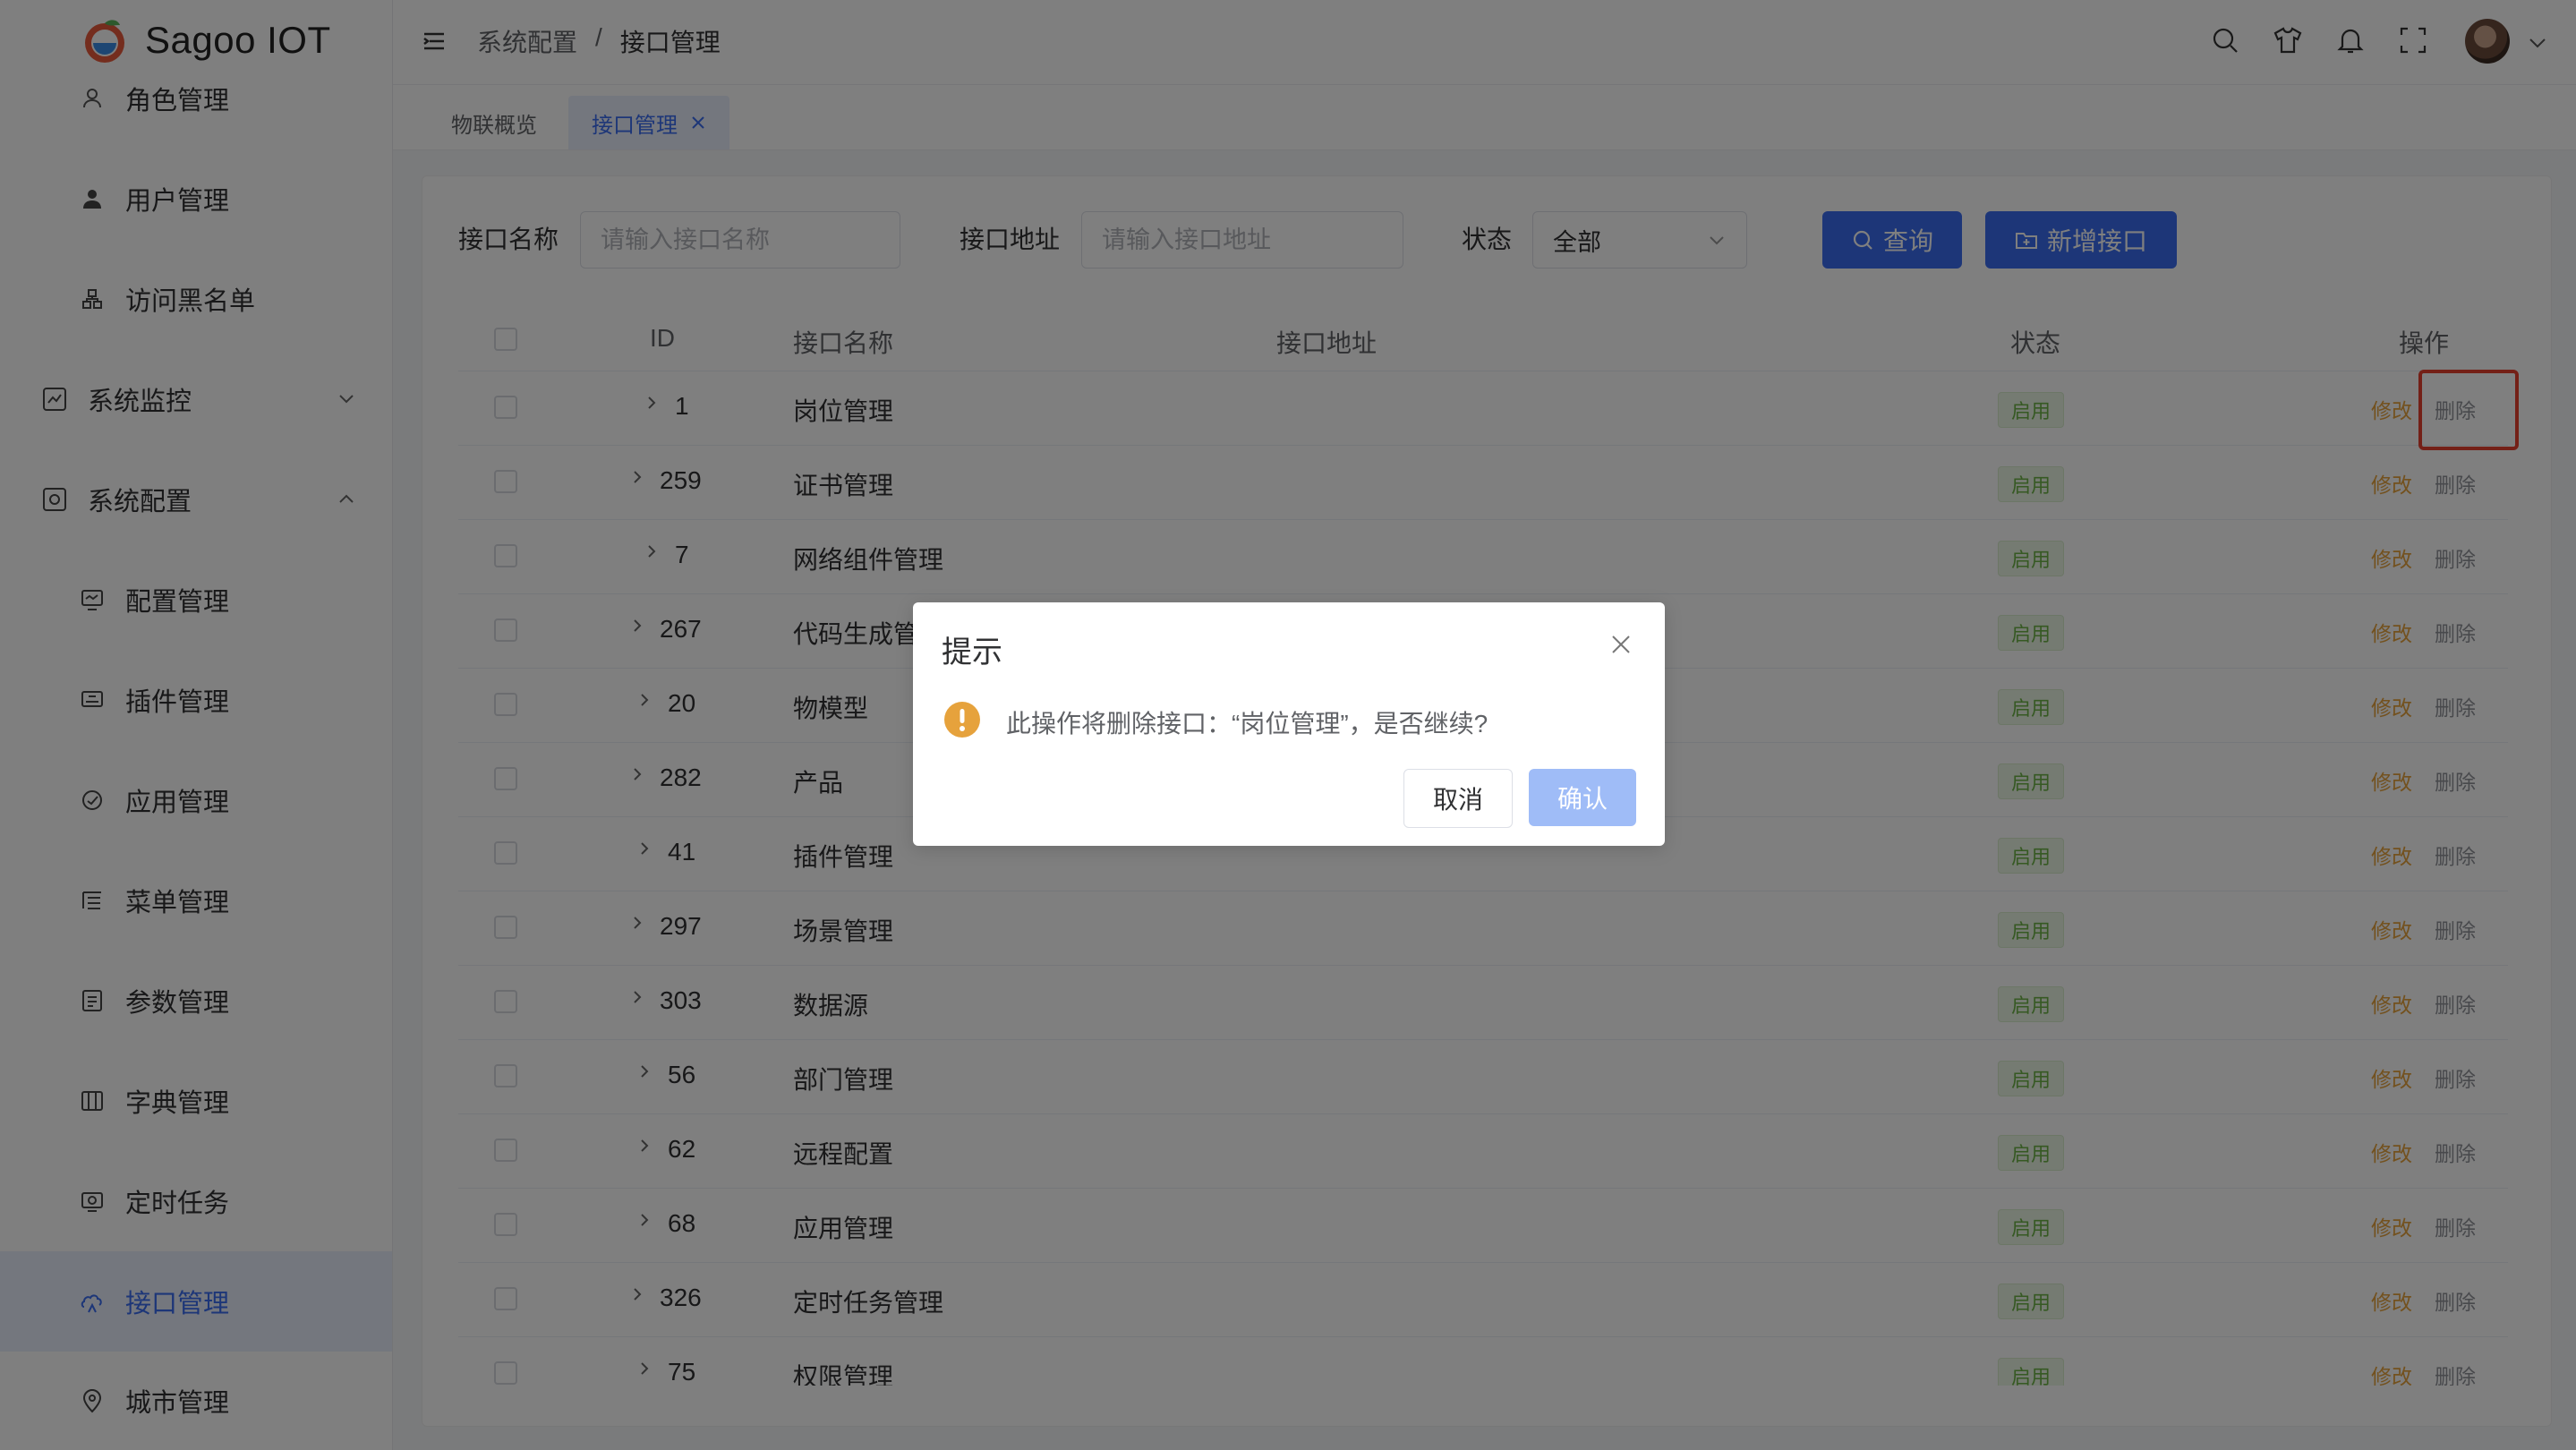 Image resolution: width=2576 pixels, height=1450 pixels. Describe the element at coordinates (972, 652) in the screenshot. I see `dialog-title: 提示` at that location.